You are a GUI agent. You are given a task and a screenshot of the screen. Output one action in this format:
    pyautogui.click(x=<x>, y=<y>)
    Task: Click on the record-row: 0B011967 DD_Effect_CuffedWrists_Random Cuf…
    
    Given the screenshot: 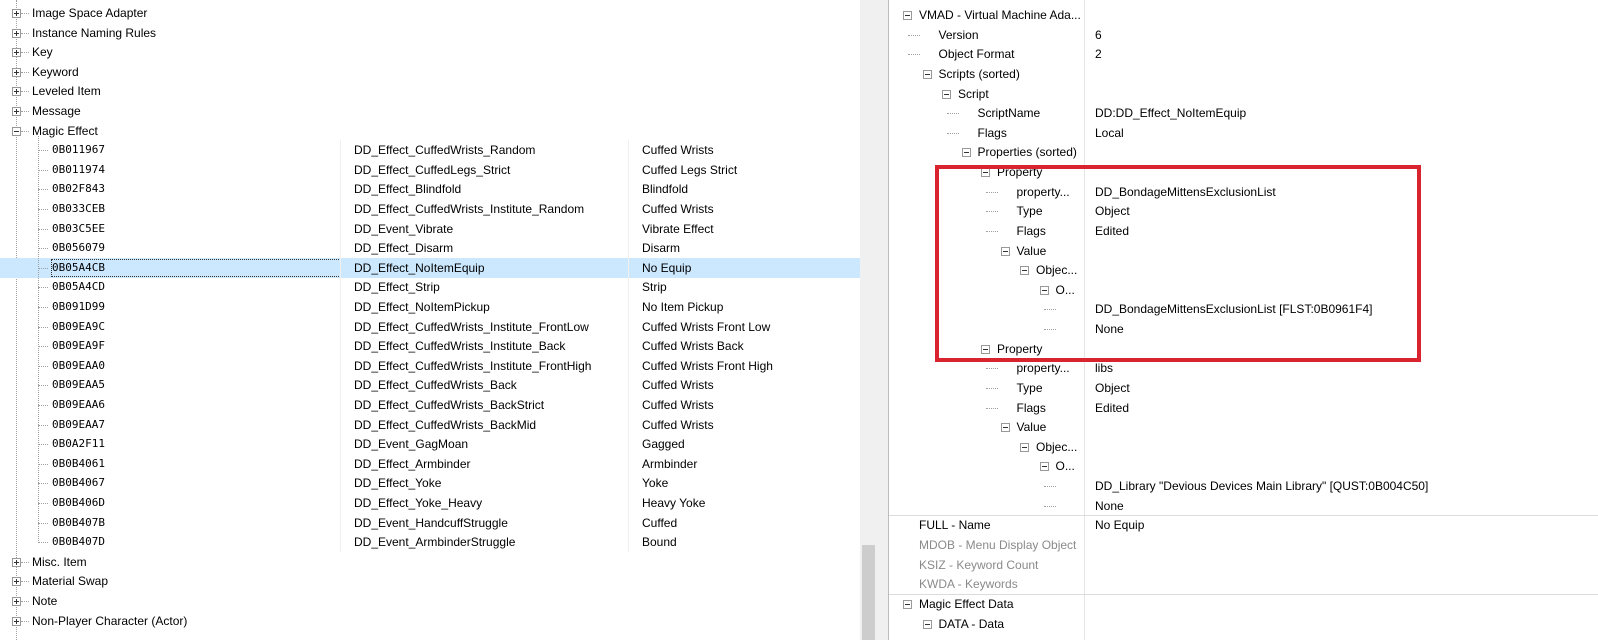 What is the action you would take?
    pyautogui.click(x=430, y=150)
    